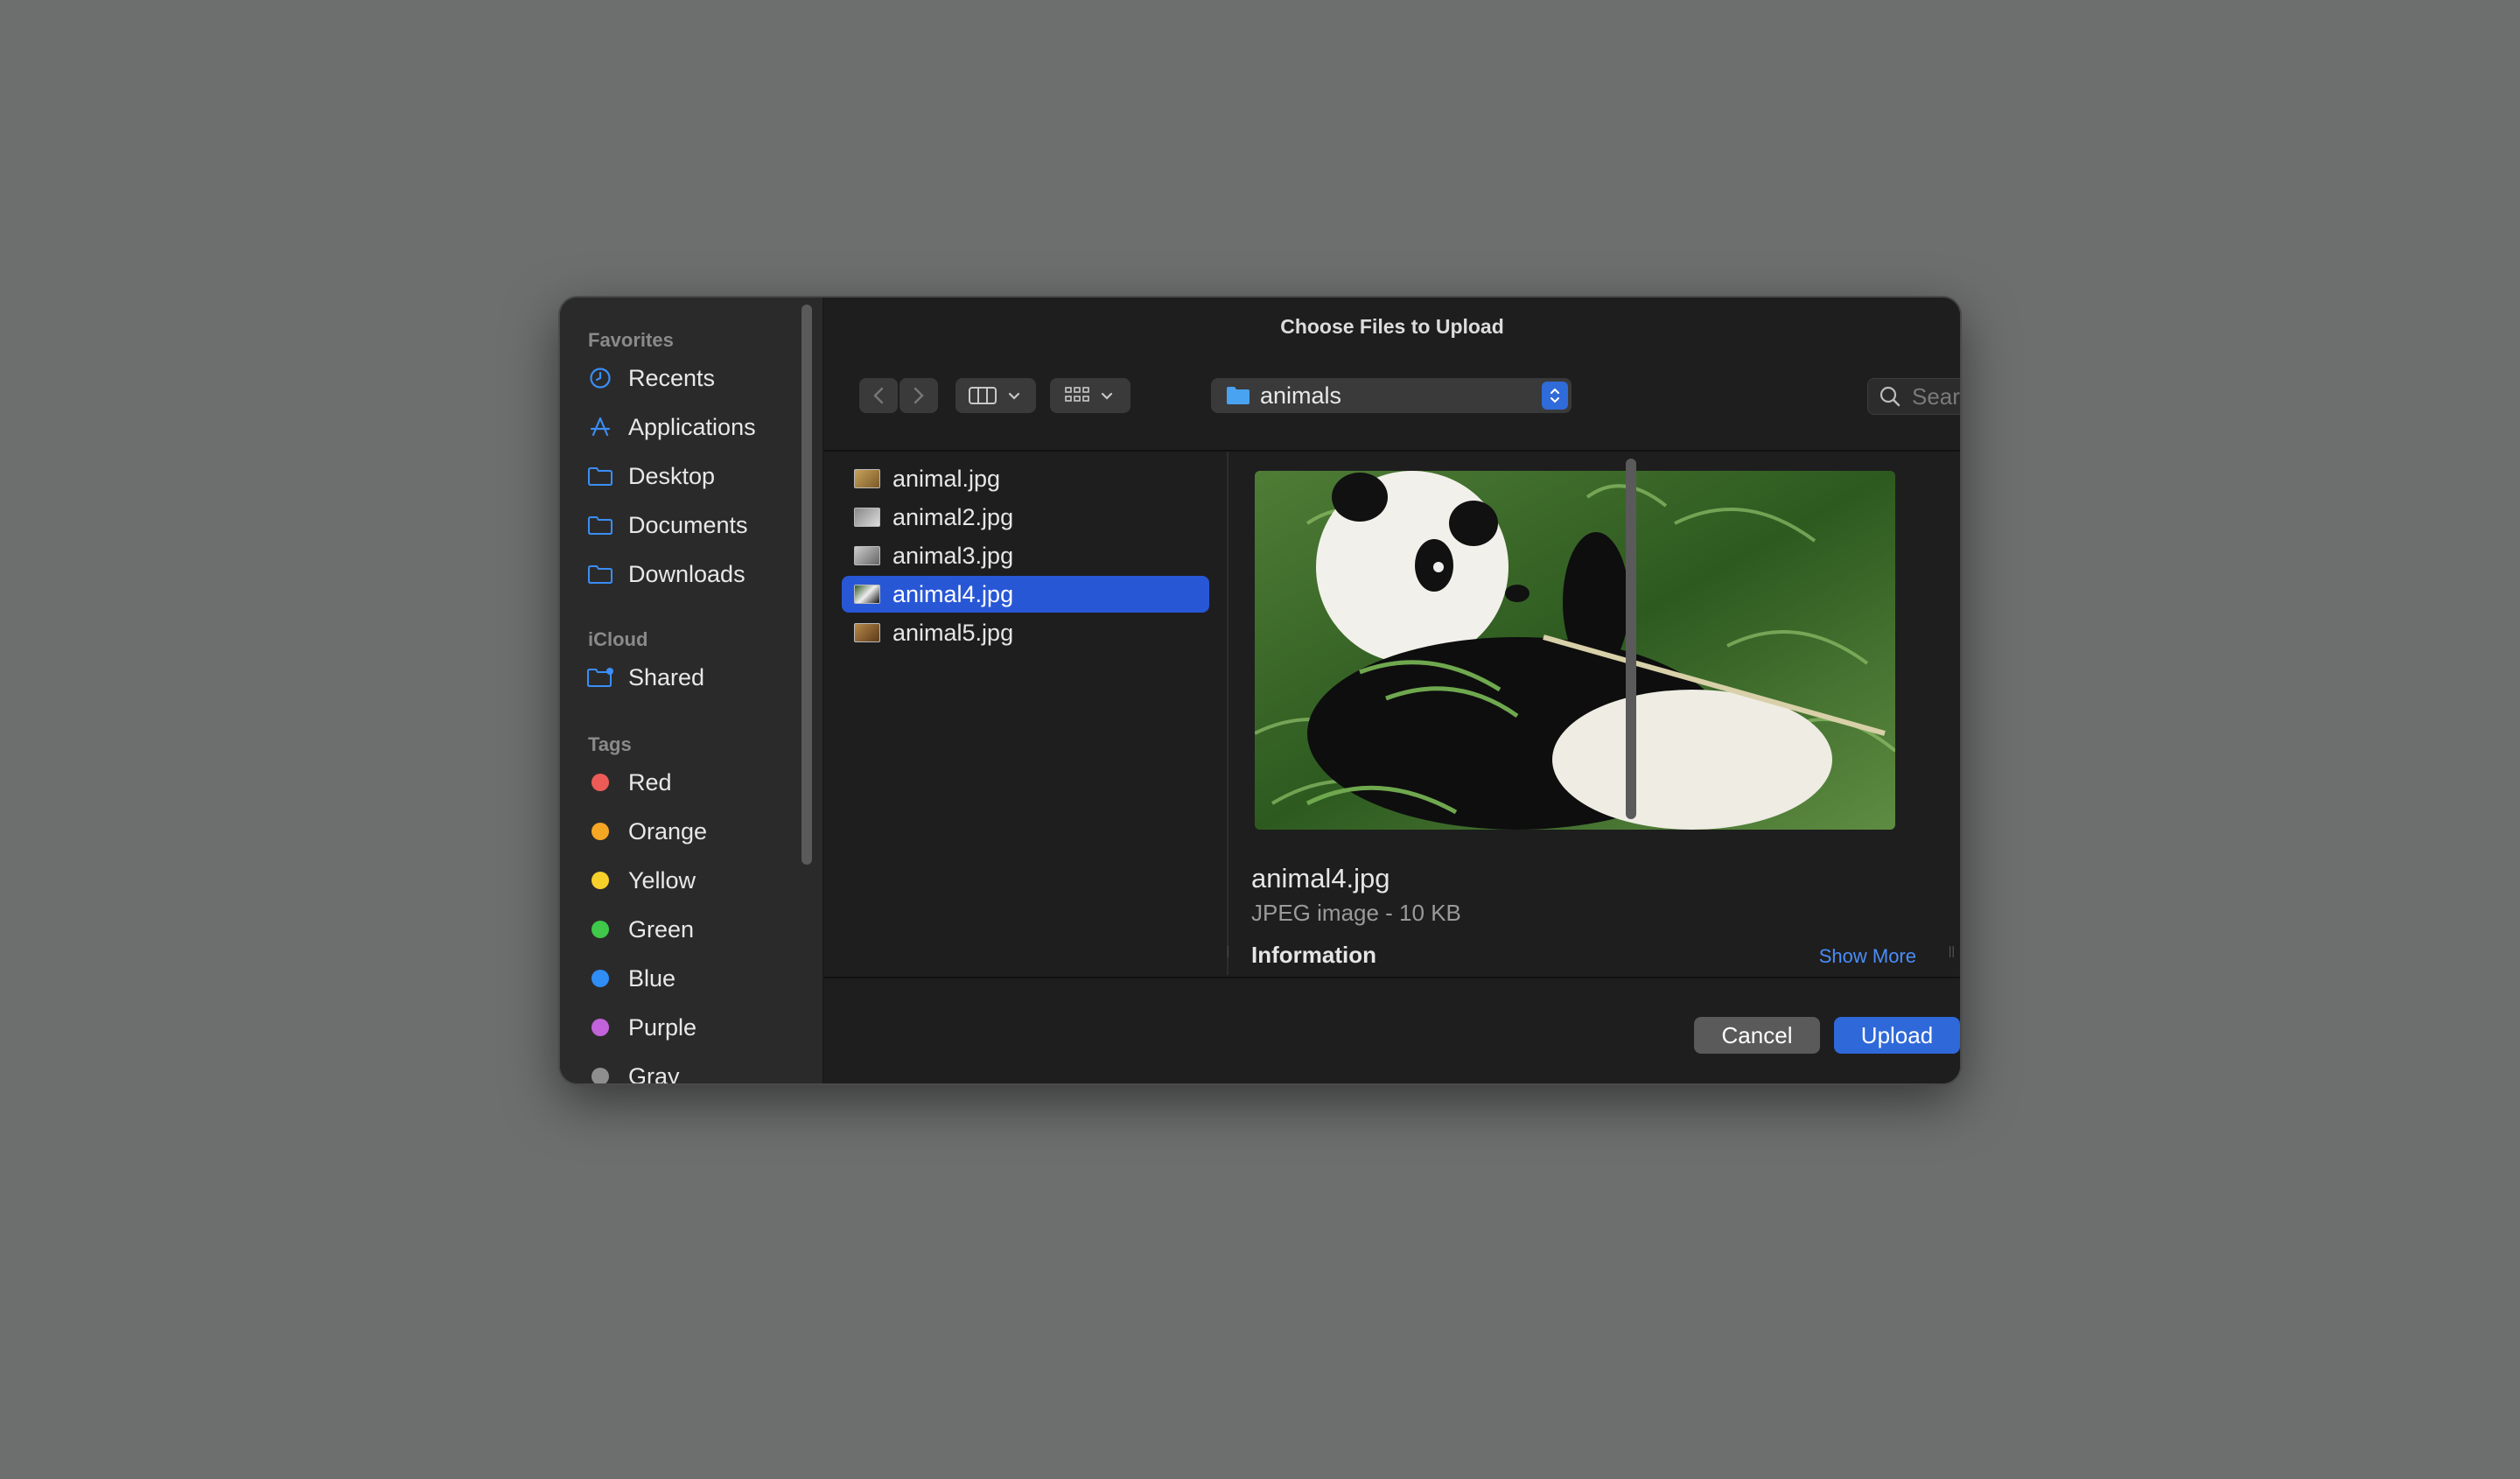  I want to click on sidebar-tag-red: Red, so click(691, 783).